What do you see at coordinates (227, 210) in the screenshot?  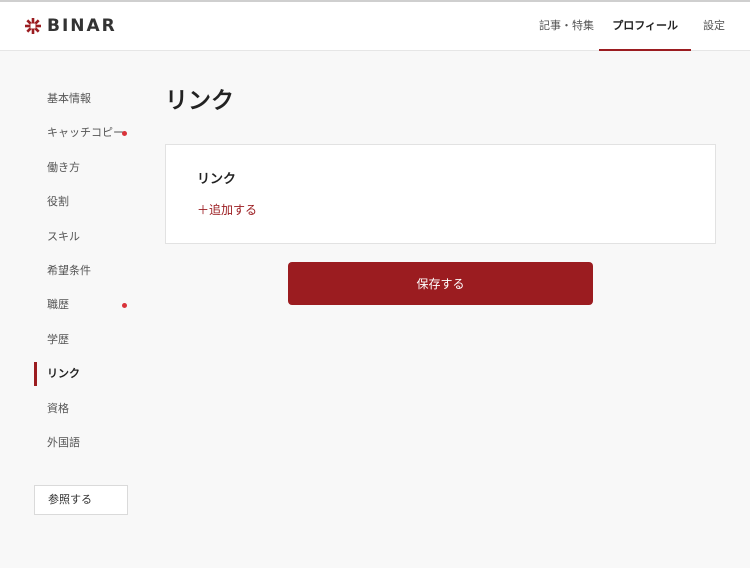 I see `add-link-button: ＋追加する` at bounding box center [227, 210].